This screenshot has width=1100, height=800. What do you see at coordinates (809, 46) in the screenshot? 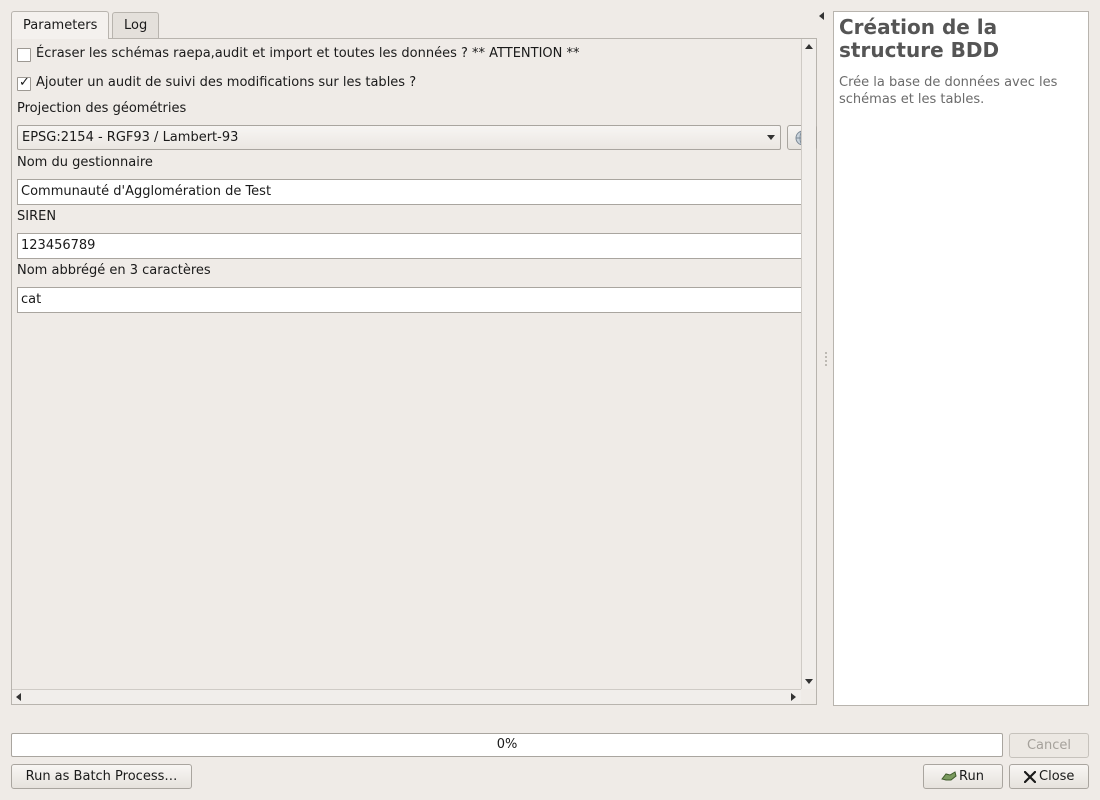
I see `scroll-up-icon` at bounding box center [809, 46].